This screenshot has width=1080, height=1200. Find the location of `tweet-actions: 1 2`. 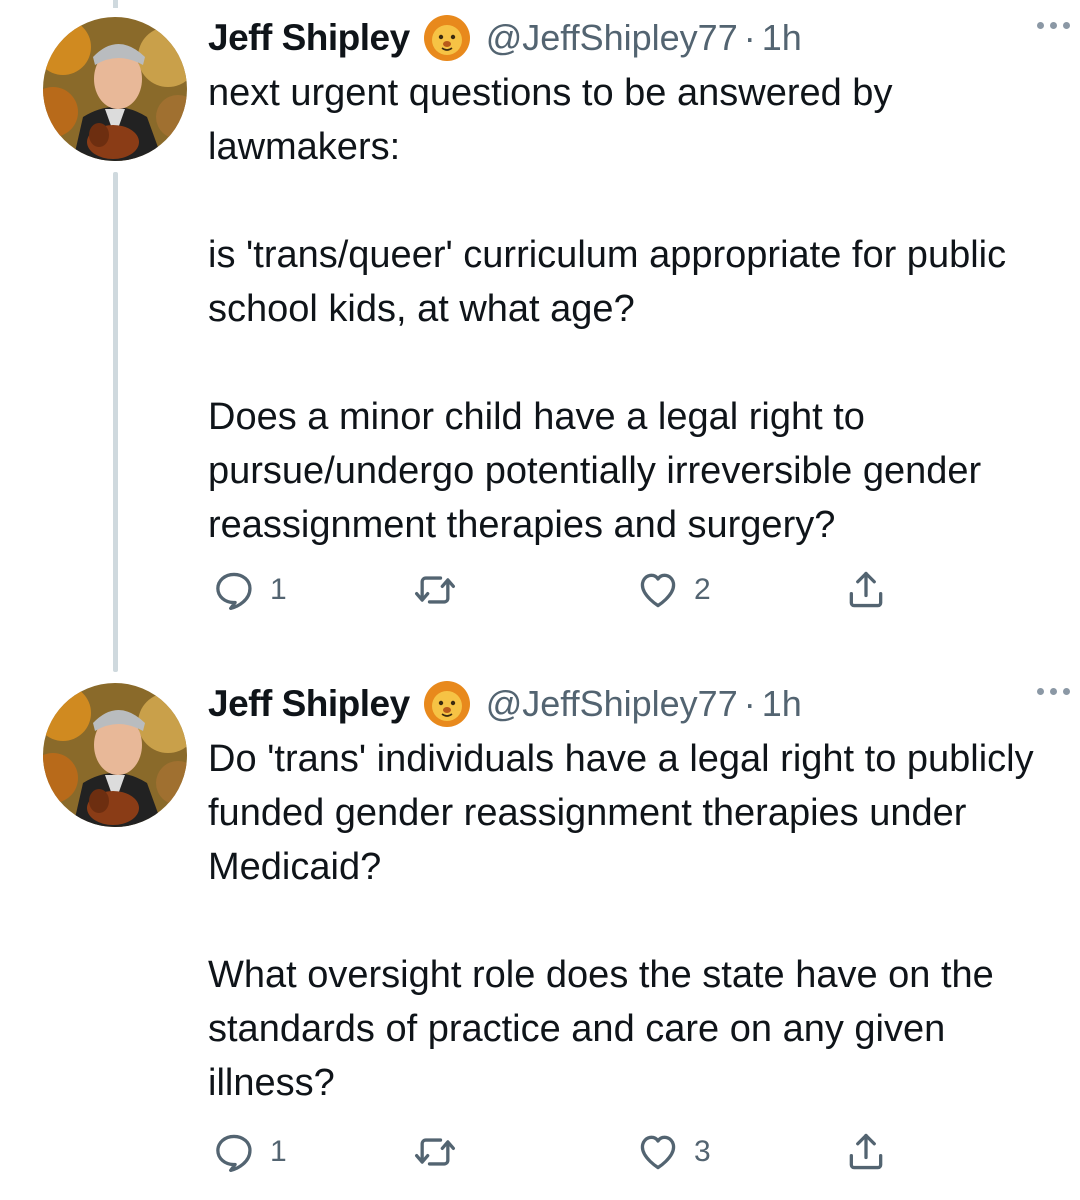

tweet-actions: 1 2 is located at coordinates (558, 590).